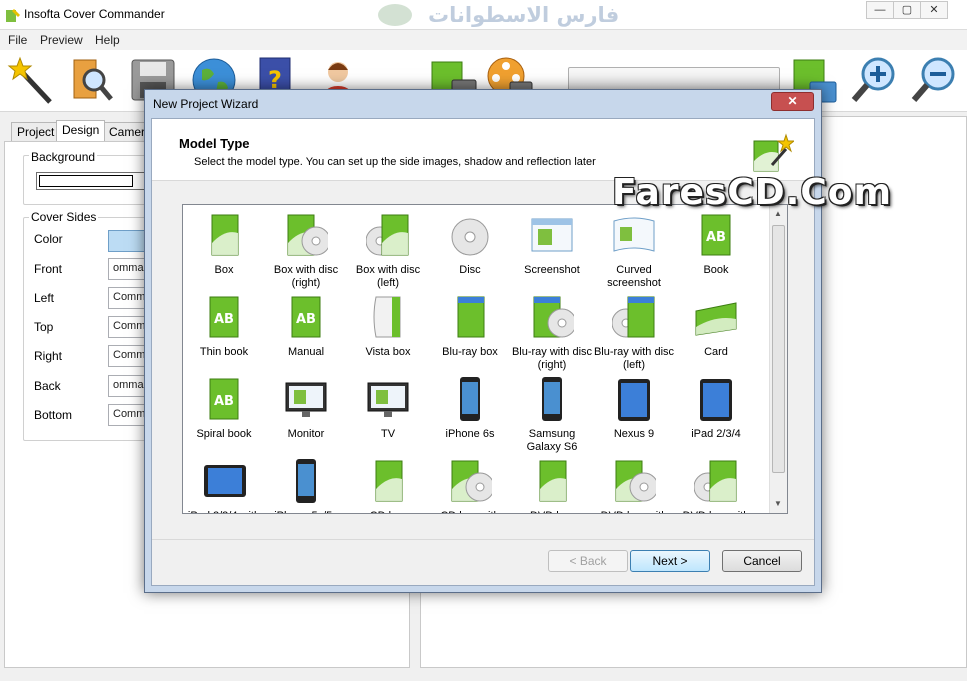 Image resolution: width=967 pixels, height=681 pixels. What do you see at coordinates (934, 10) in the screenshot?
I see `close-button: ✕` at bounding box center [934, 10].